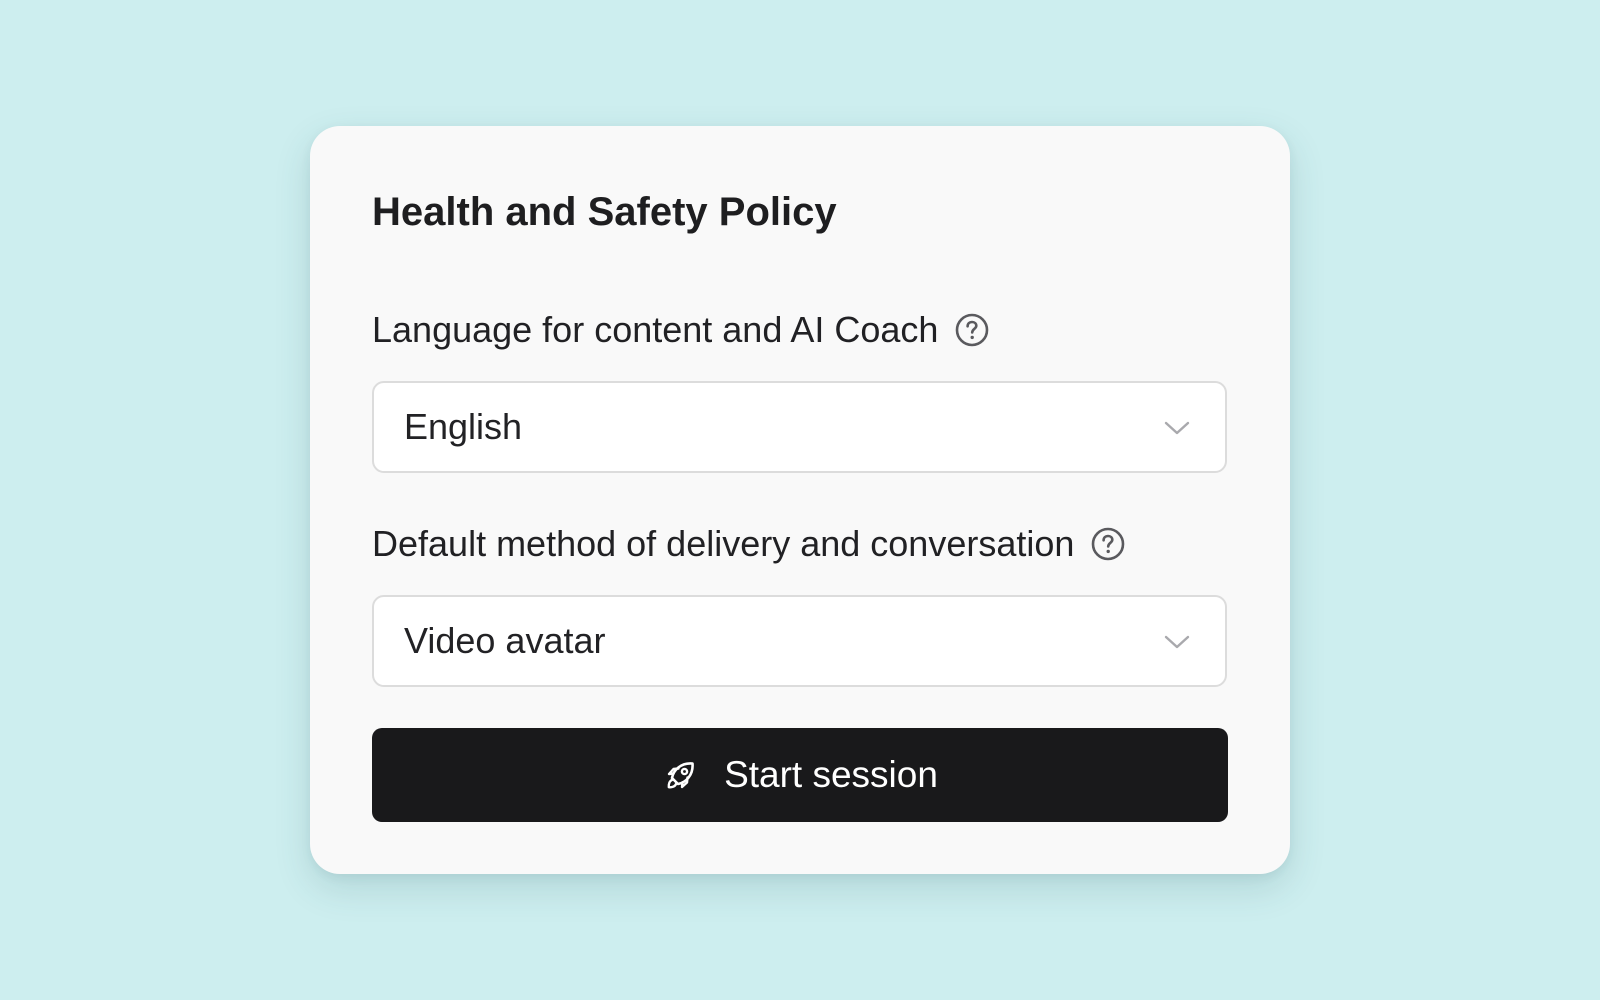  I want to click on language-field-label: Language for content and AI Coach, so click(655, 329).